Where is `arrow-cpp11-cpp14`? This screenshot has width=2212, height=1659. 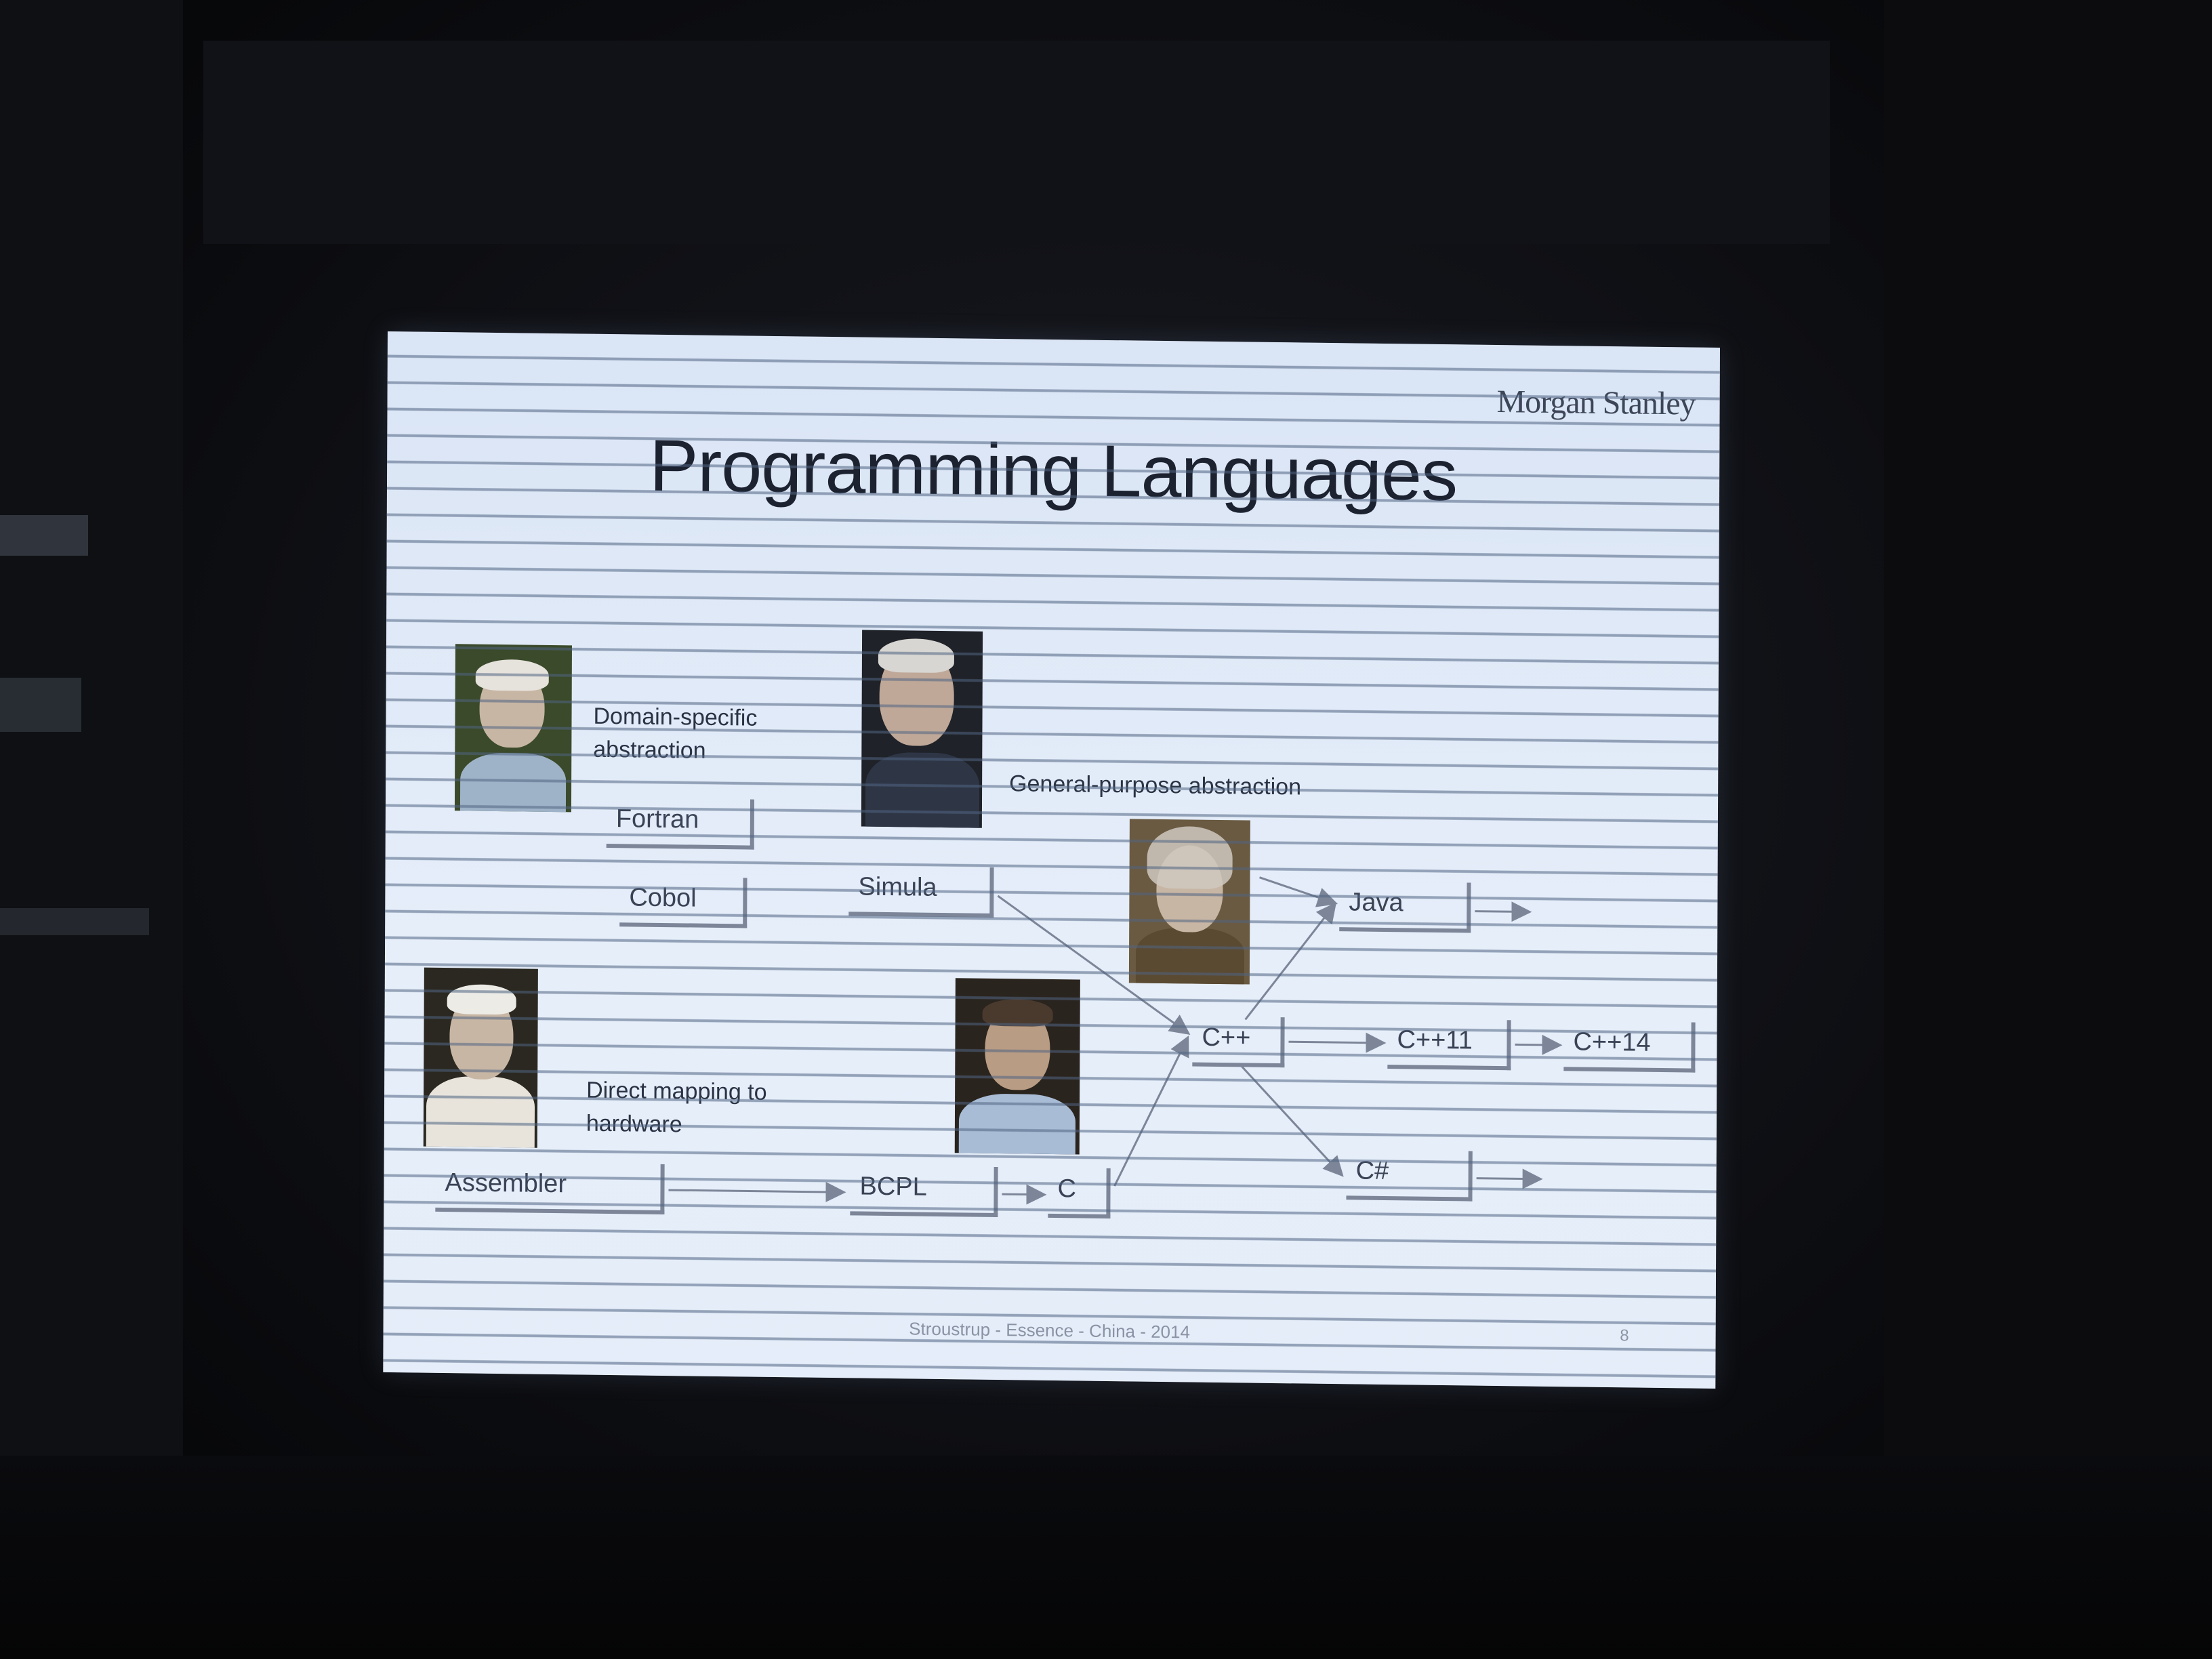 arrow-cpp11-cpp14 is located at coordinates (1539, 1044).